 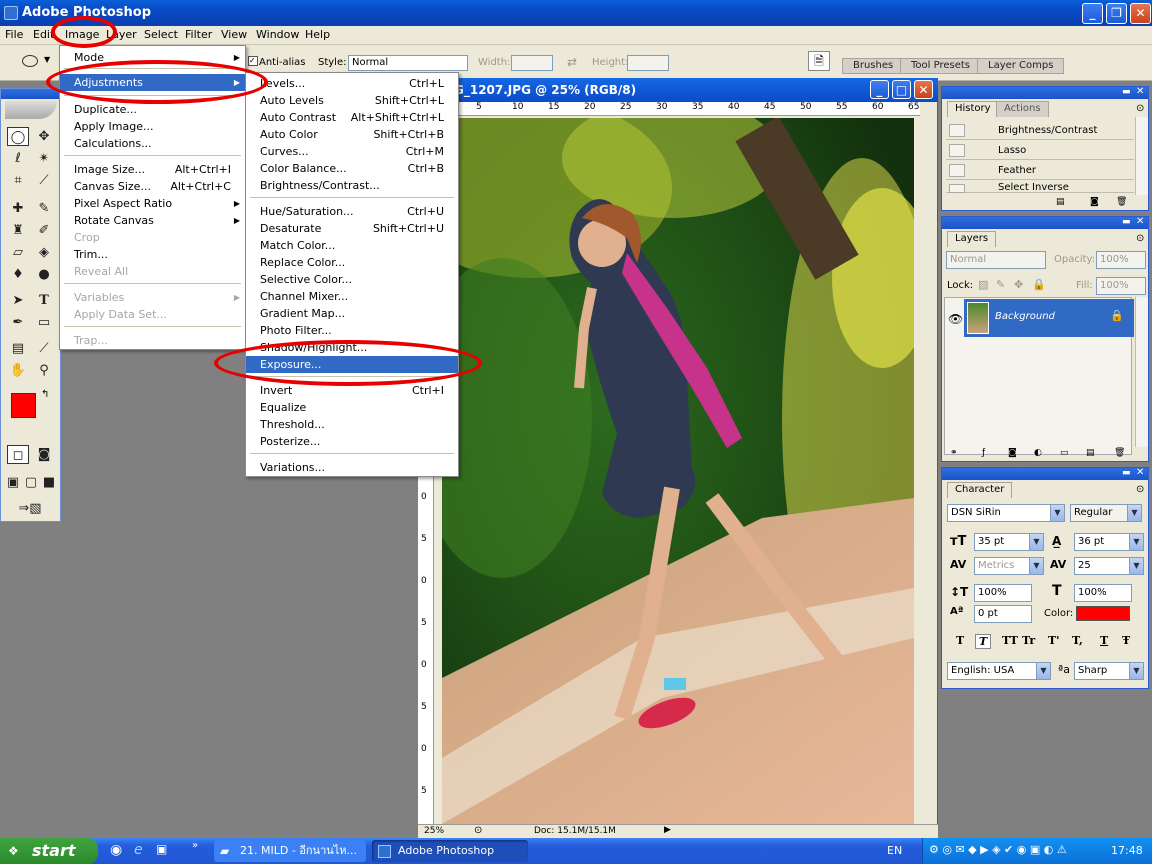 I want to click on menu-view: View, so click(x=234, y=34).